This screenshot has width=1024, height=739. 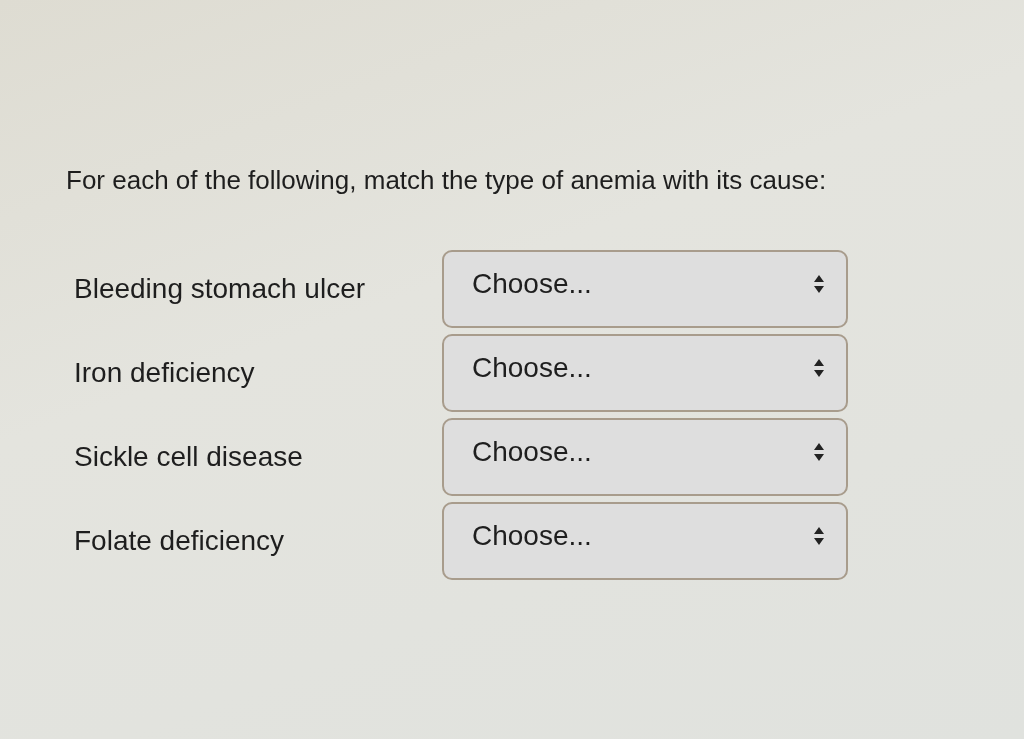 I want to click on question-text: For each of the following, match the type of anemia with its cause:, so click(x=447, y=180).